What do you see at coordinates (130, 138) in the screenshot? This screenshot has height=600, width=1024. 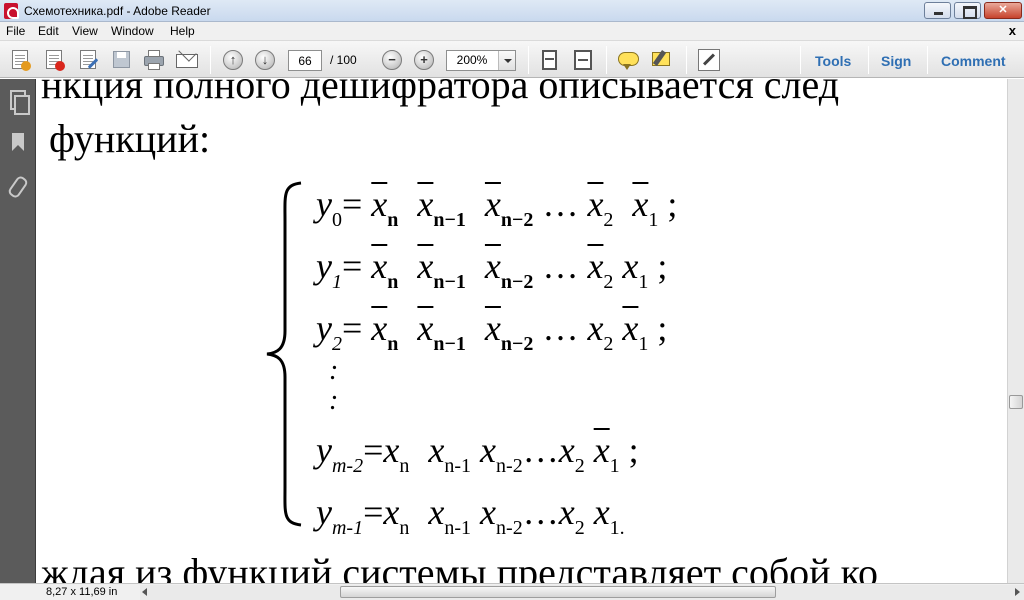 I see `body-text-line: функций:` at bounding box center [130, 138].